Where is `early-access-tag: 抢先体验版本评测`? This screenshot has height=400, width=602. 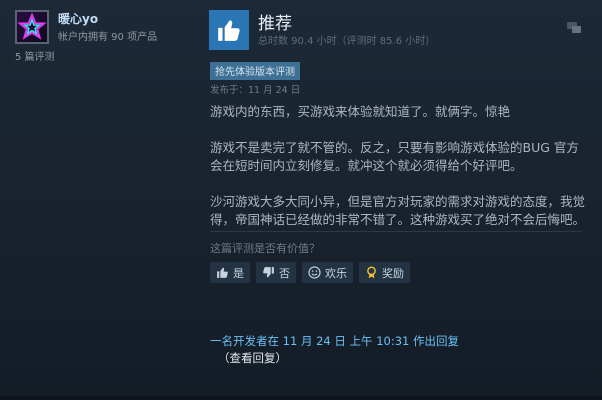 early-access-tag: 抢先体验版本评测 is located at coordinates (255, 71).